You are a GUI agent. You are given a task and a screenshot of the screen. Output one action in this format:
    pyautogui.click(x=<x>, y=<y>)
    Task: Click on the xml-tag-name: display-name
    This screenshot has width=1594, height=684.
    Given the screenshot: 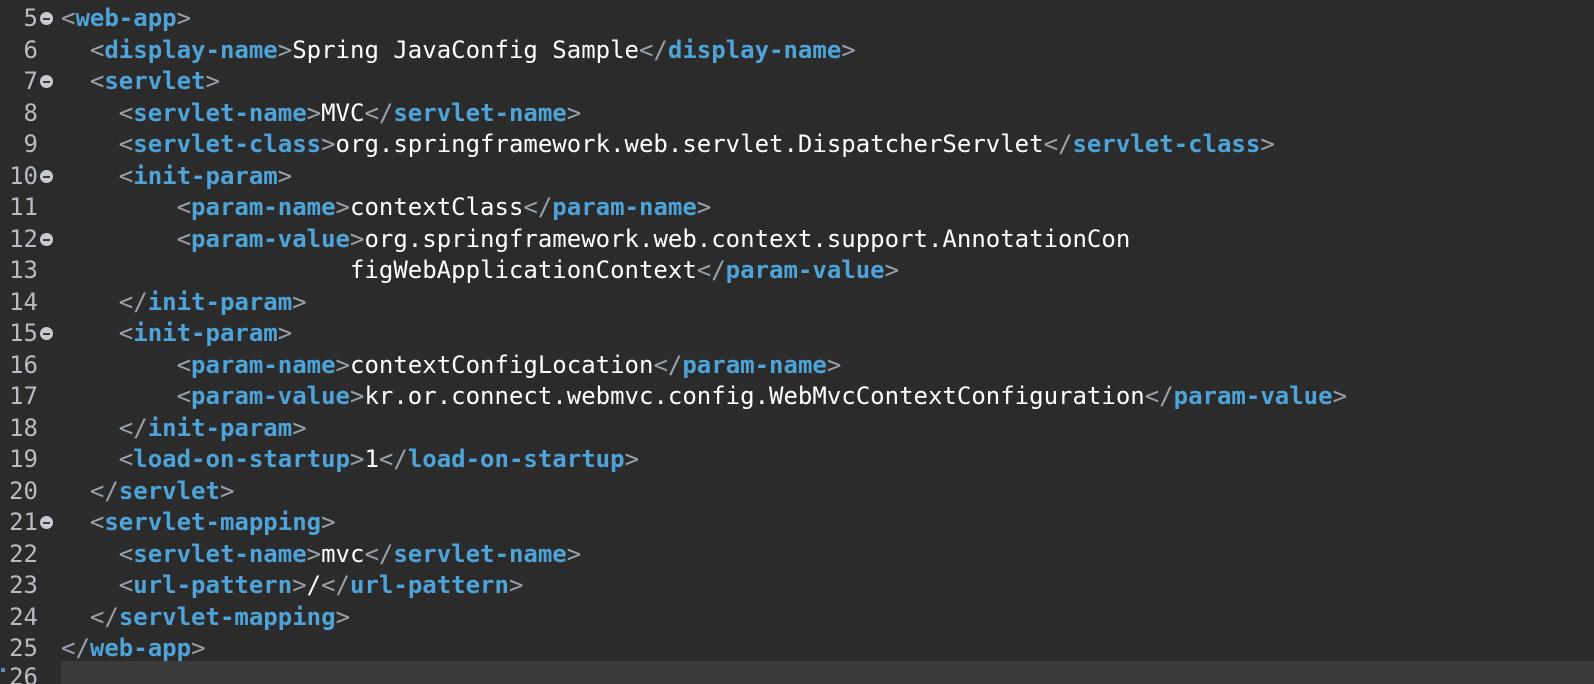 What is the action you would take?
    pyautogui.click(x=754, y=49)
    